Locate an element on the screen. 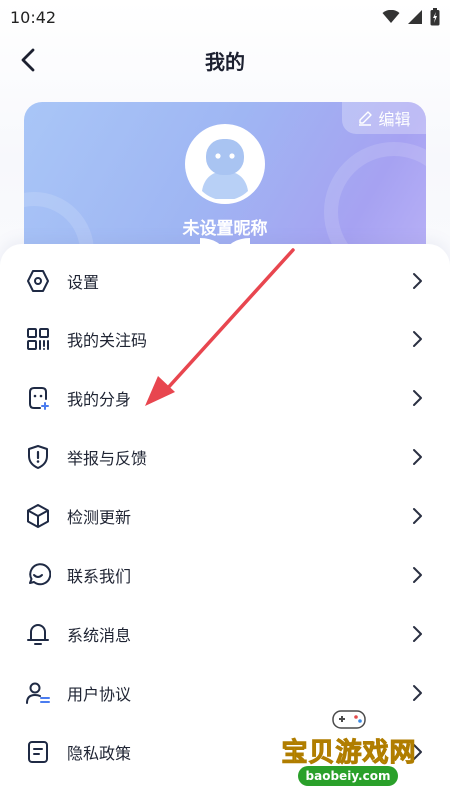  settings-hexagon-icon is located at coordinates (38, 281).